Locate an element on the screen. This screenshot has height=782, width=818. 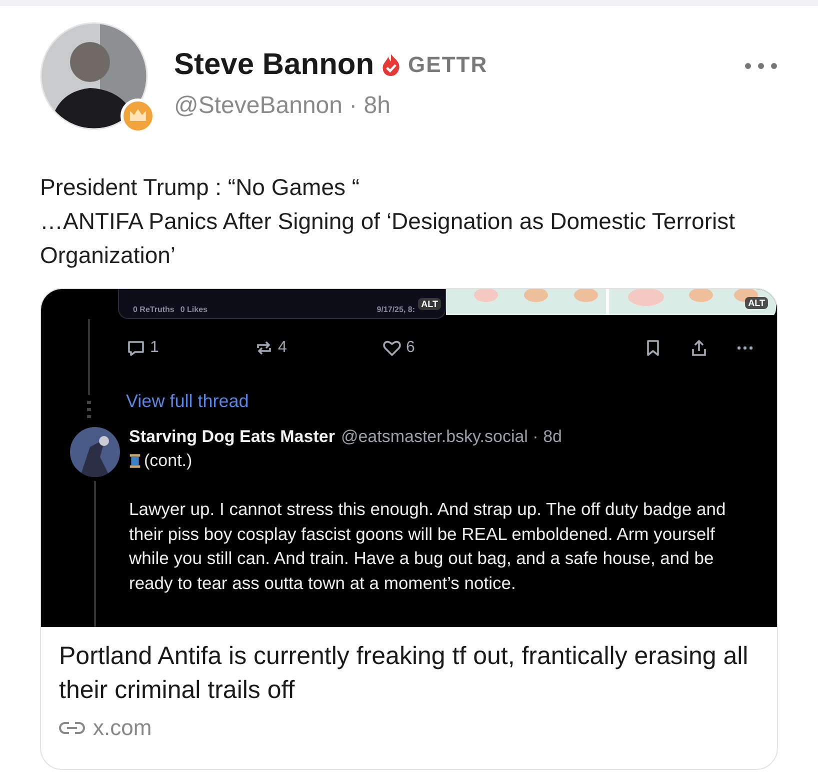
action-count: 6 is located at coordinates (410, 348).